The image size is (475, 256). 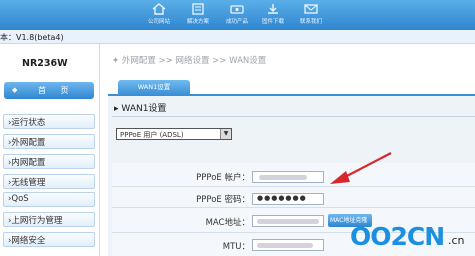 I want to click on watermark-logo: OO2CN, so click(x=397, y=236).